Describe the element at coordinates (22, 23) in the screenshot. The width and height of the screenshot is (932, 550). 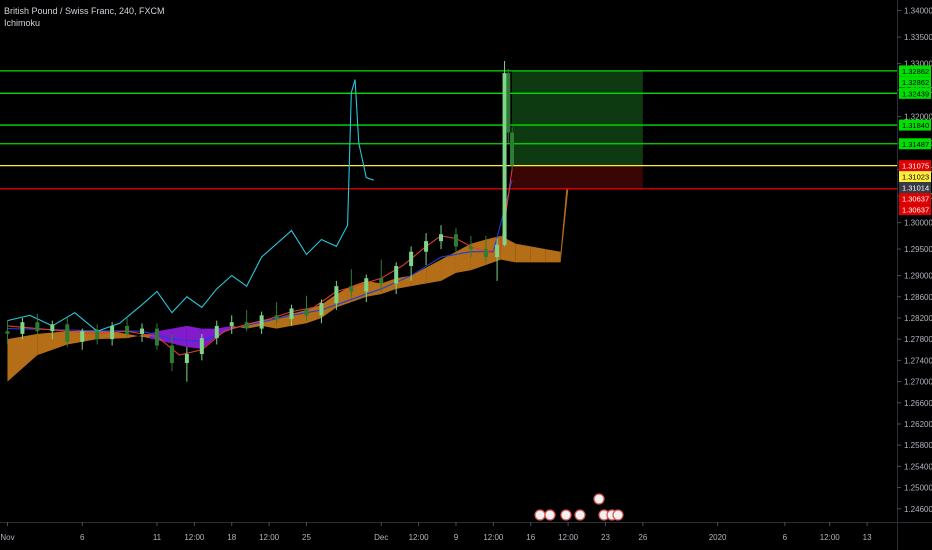
I see `indicator-label: Ichimoku` at that location.